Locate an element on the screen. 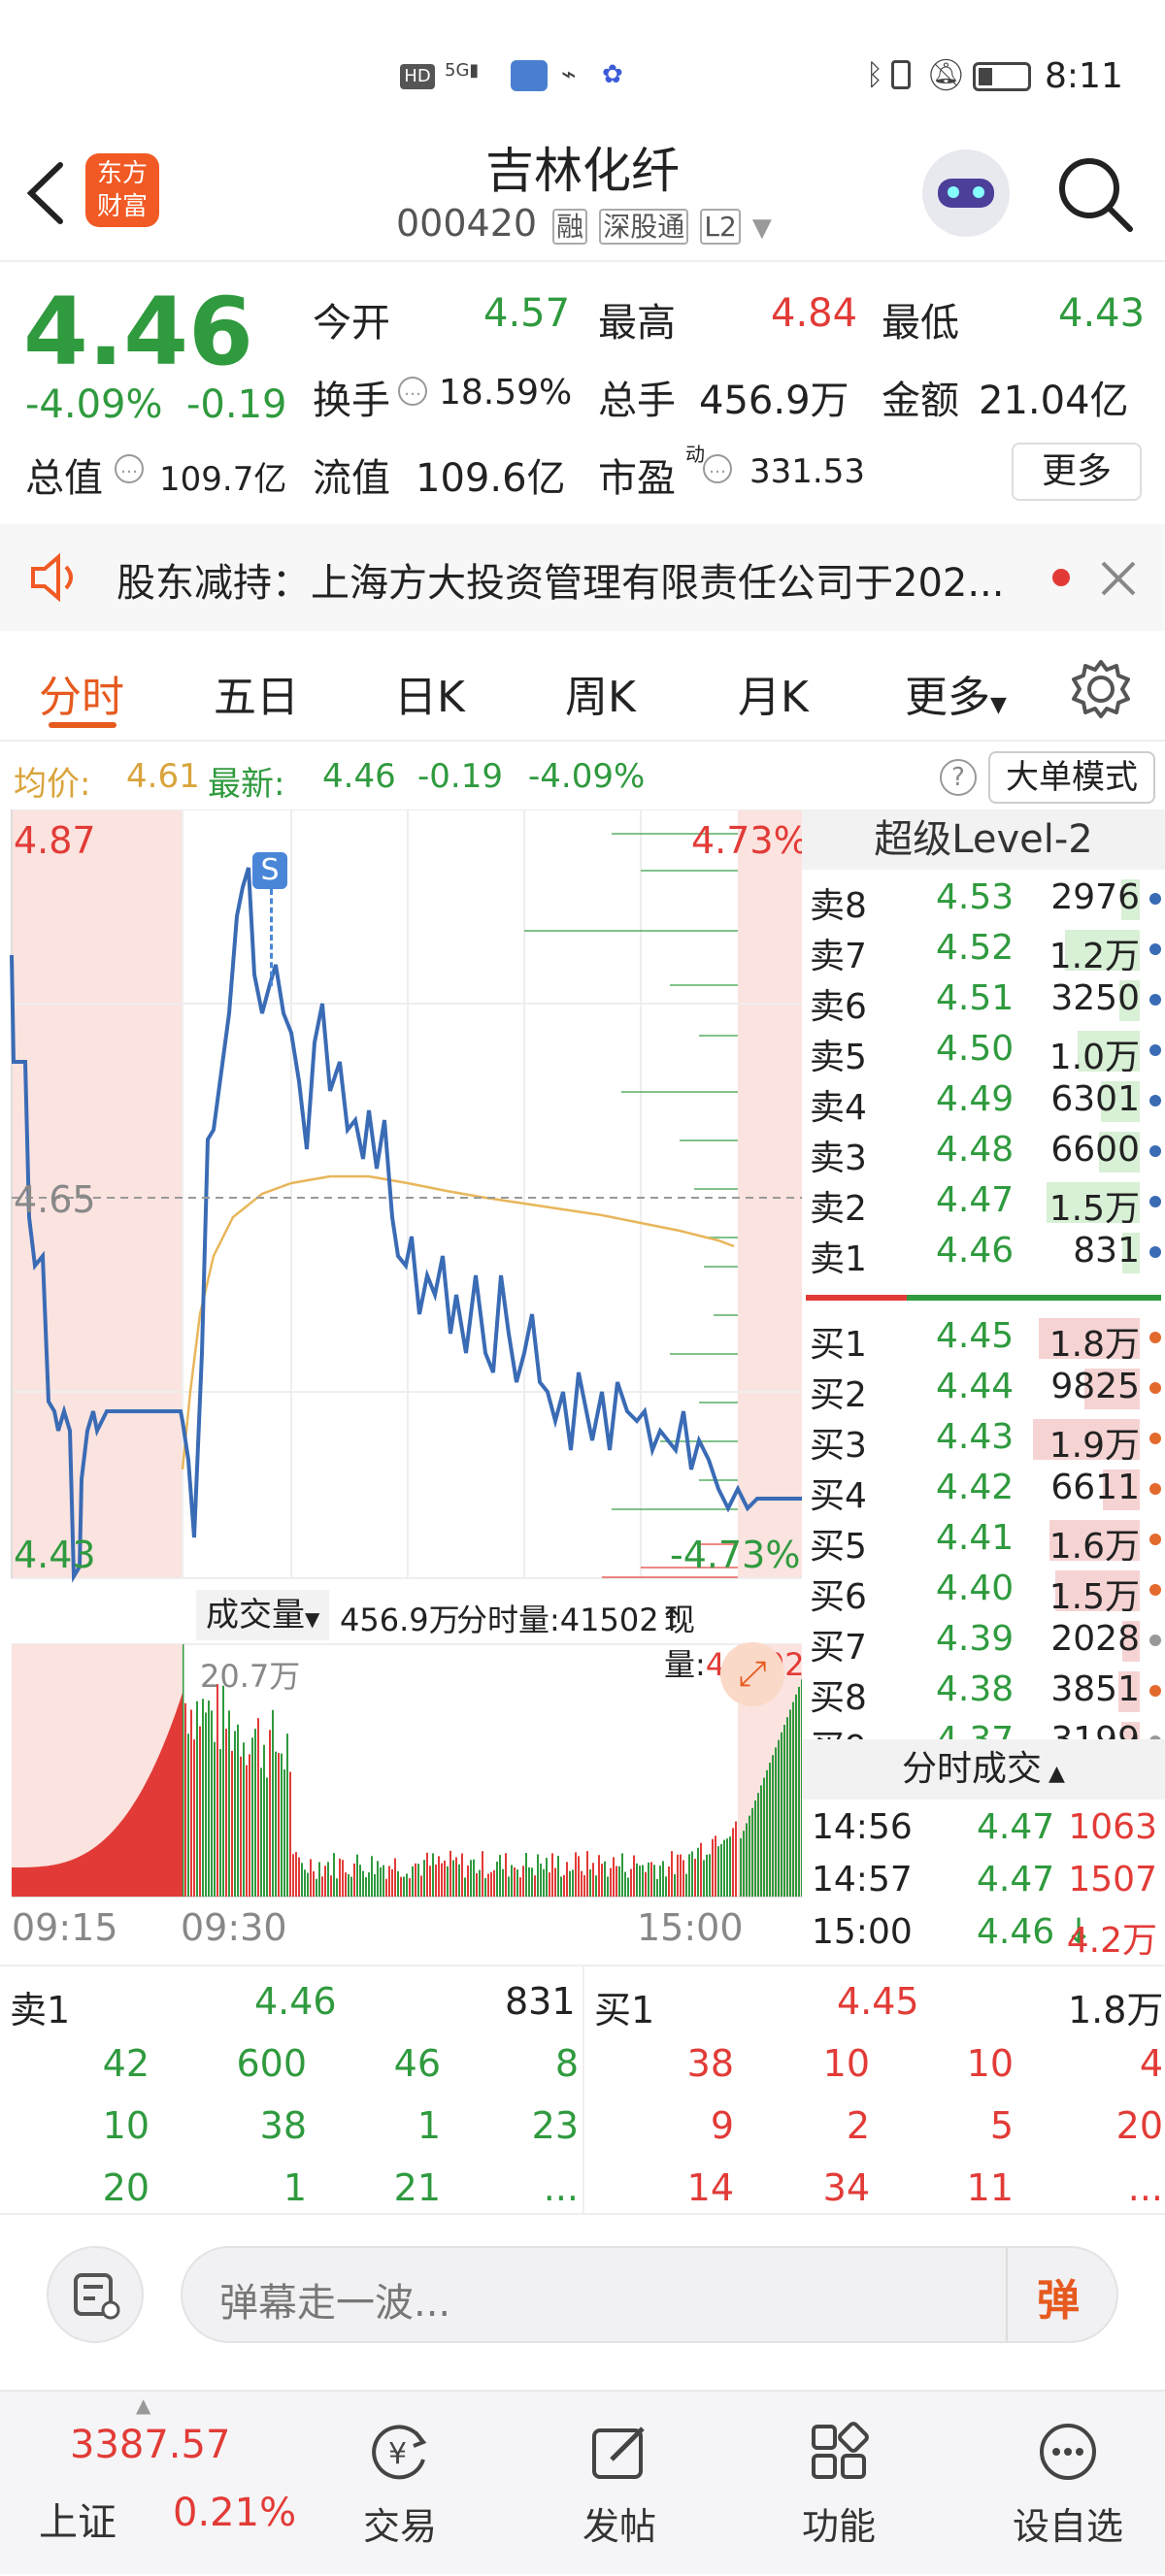 Image resolution: width=1165 pixels, height=2576 pixels. bid-row: 买7 4.39 2028 is located at coordinates (983, 1641).